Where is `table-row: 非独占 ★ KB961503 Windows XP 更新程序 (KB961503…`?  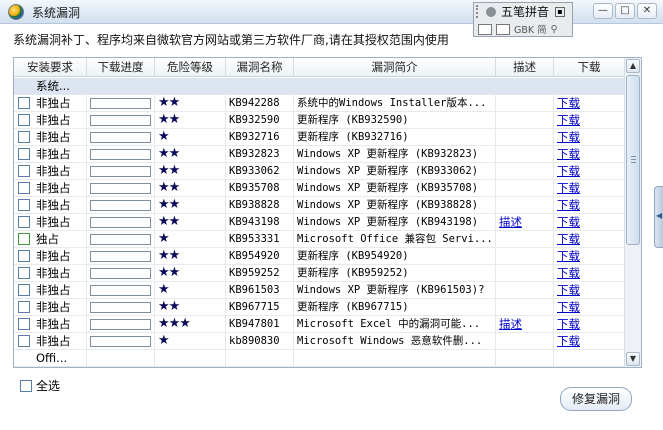
table-row: 非独占 ★ KB961503 Windows XP 更新程序 (KB961503… is located at coordinates (319, 290).